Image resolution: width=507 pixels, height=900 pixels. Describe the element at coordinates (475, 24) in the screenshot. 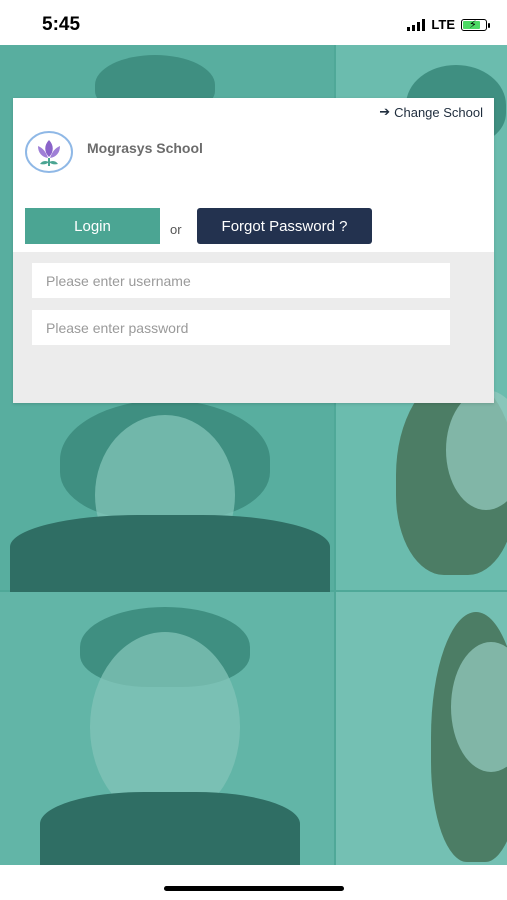

I see `battery-icon: ⚡` at that location.